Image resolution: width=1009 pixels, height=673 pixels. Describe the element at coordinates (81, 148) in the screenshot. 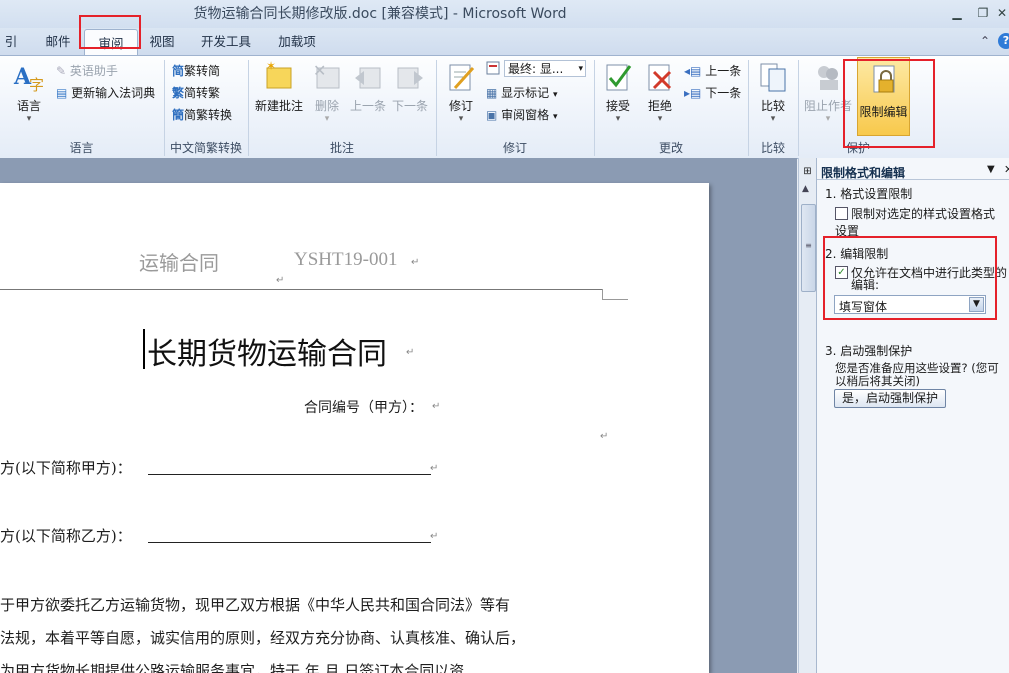

I see `group-label-language: 语言` at that location.